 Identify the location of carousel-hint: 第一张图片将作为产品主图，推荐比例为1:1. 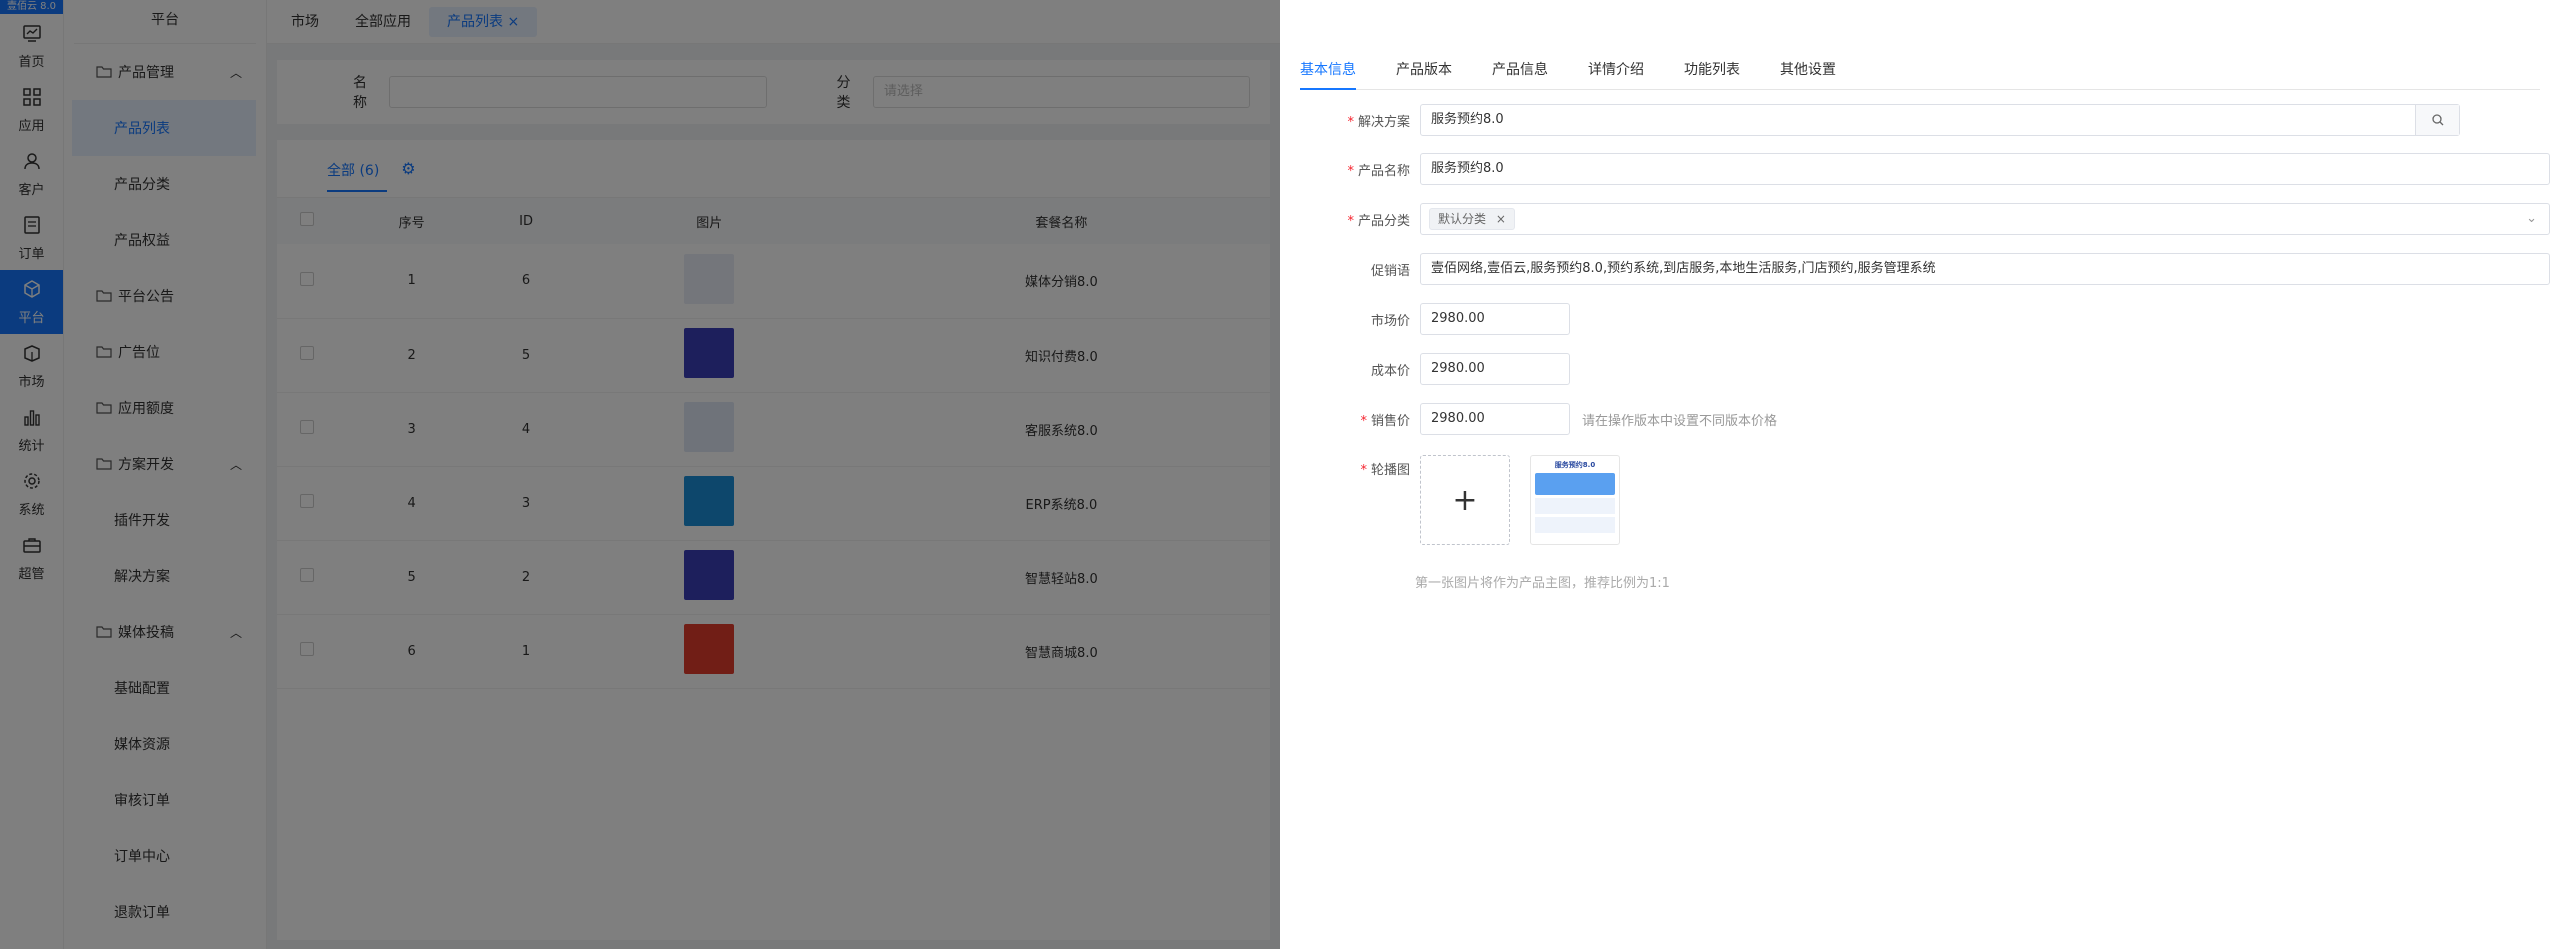
(1542, 583).